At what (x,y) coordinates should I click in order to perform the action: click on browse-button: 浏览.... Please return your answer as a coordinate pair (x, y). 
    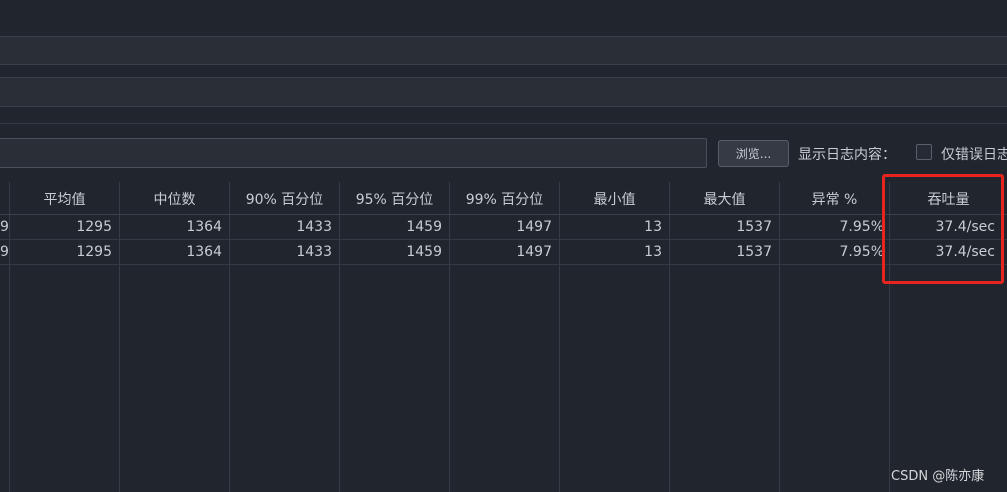
    Looking at the image, I should click on (753, 153).